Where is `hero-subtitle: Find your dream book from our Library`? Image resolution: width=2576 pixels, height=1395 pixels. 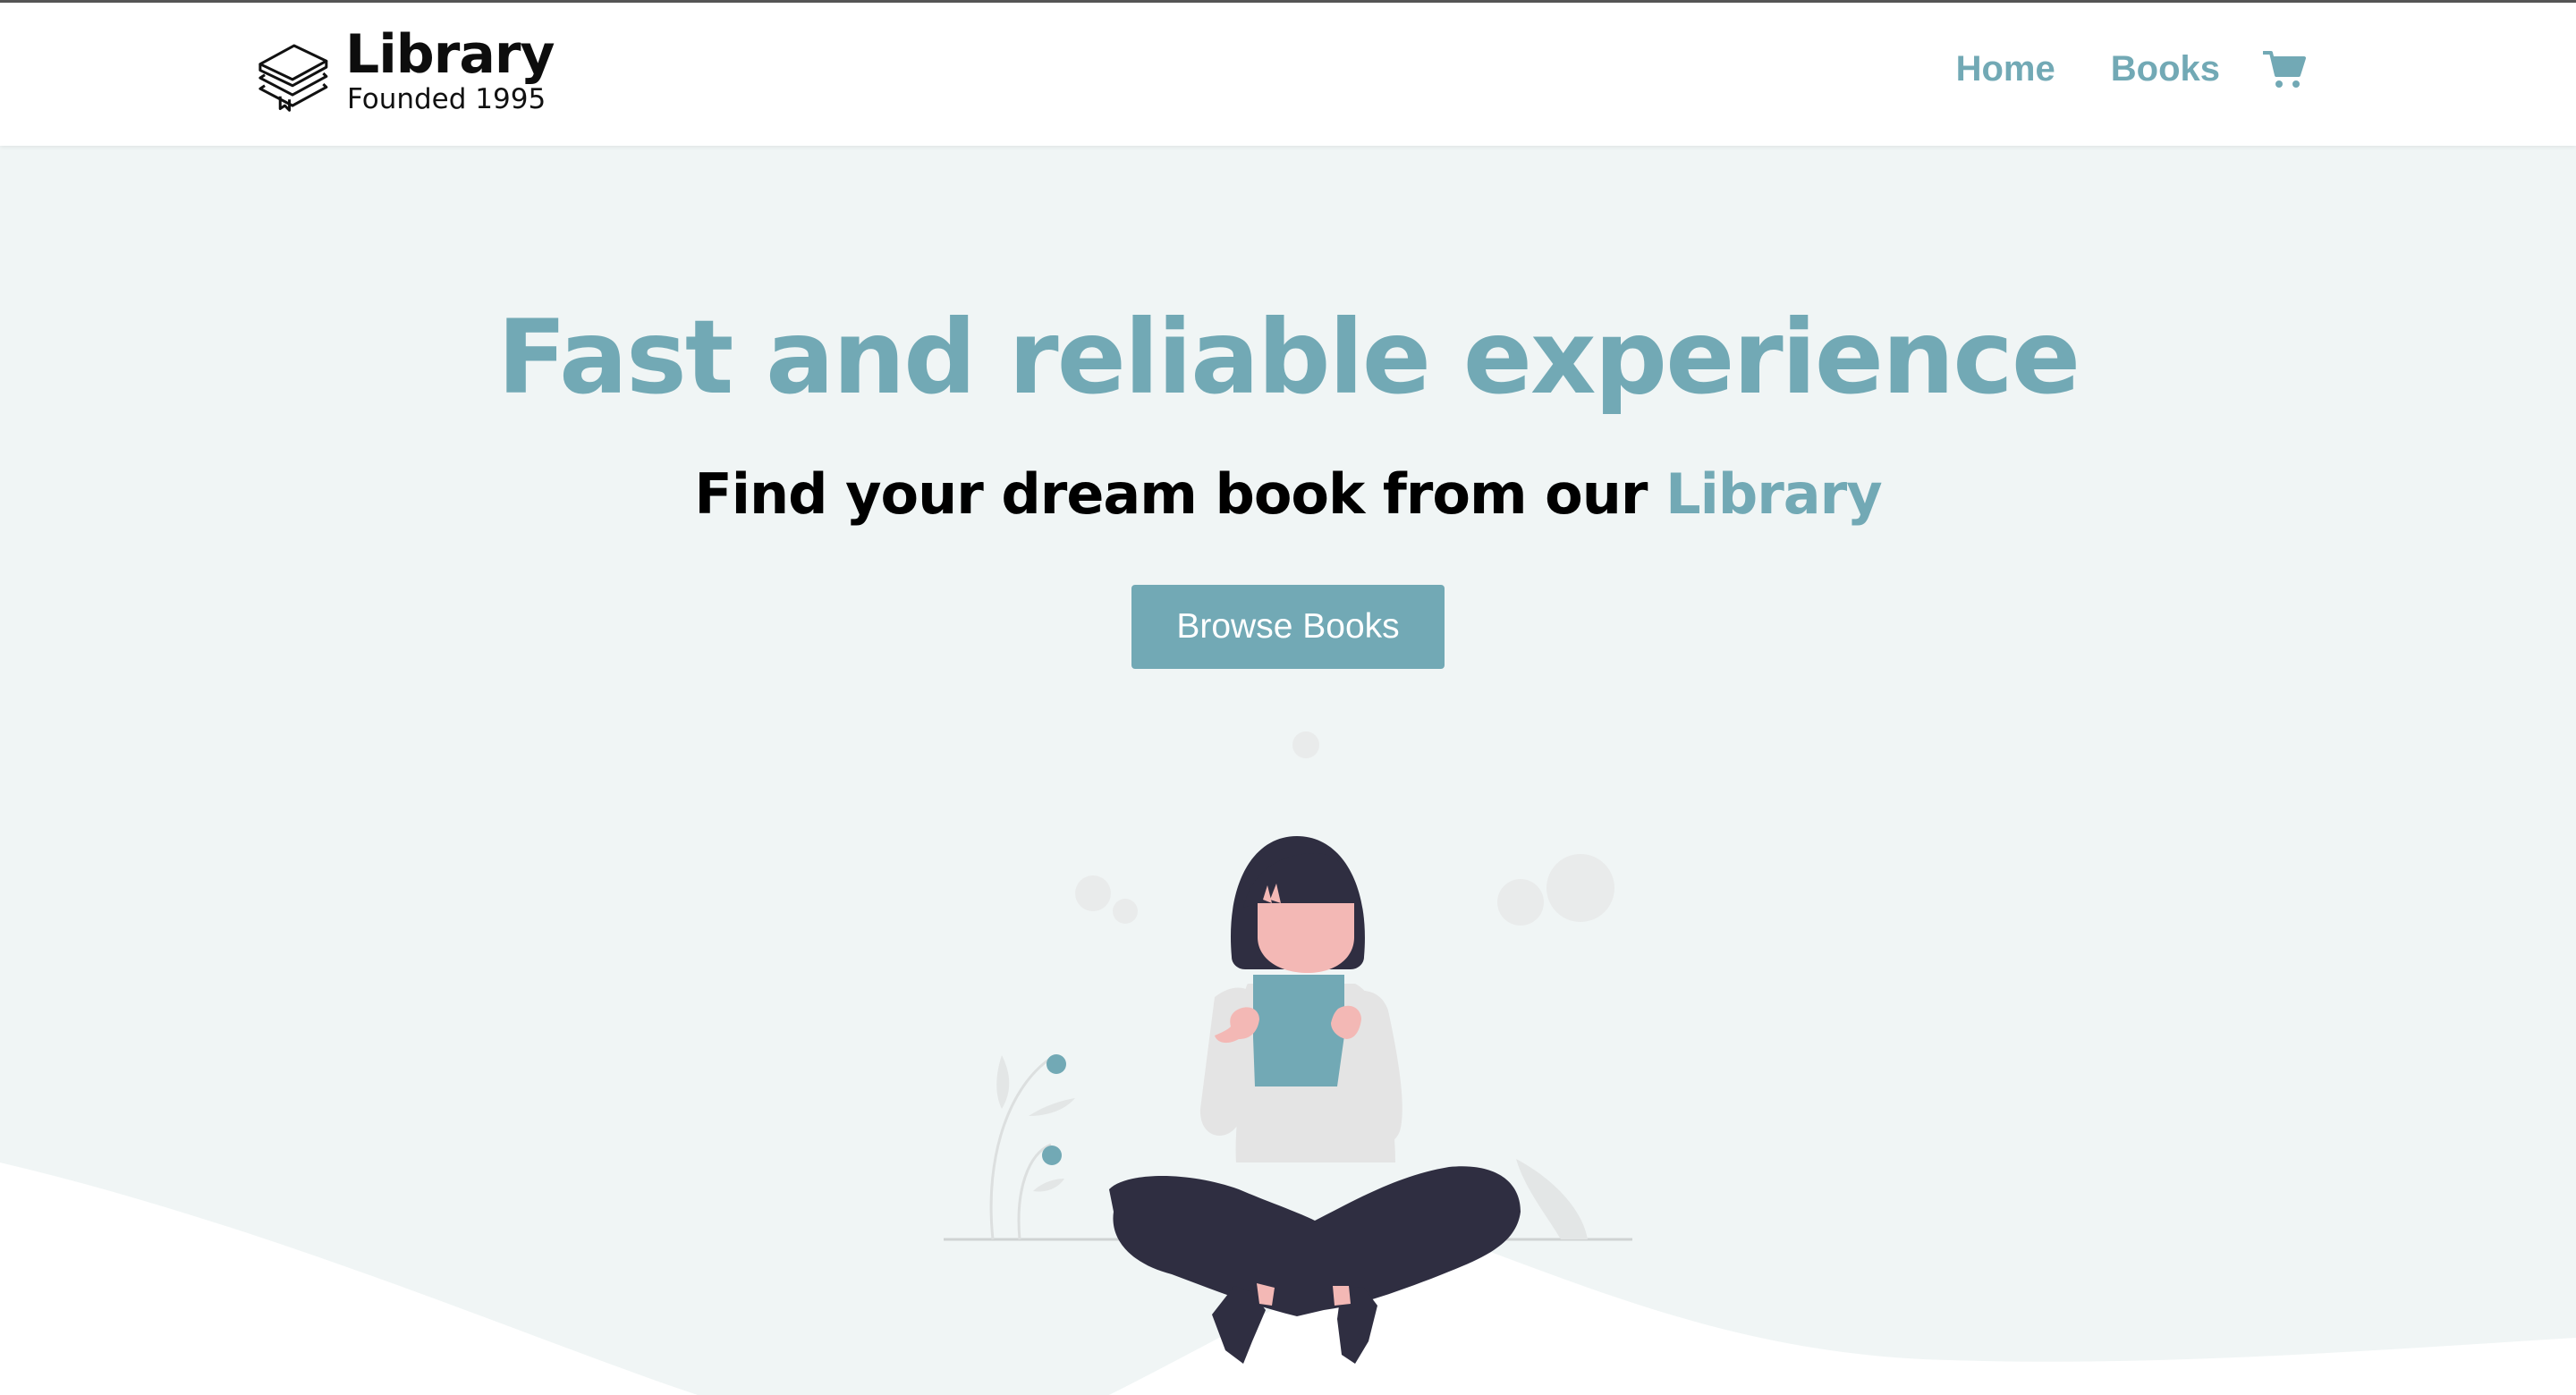
hero-subtitle: Find your dream book from our Library is located at coordinates (1288, 494).